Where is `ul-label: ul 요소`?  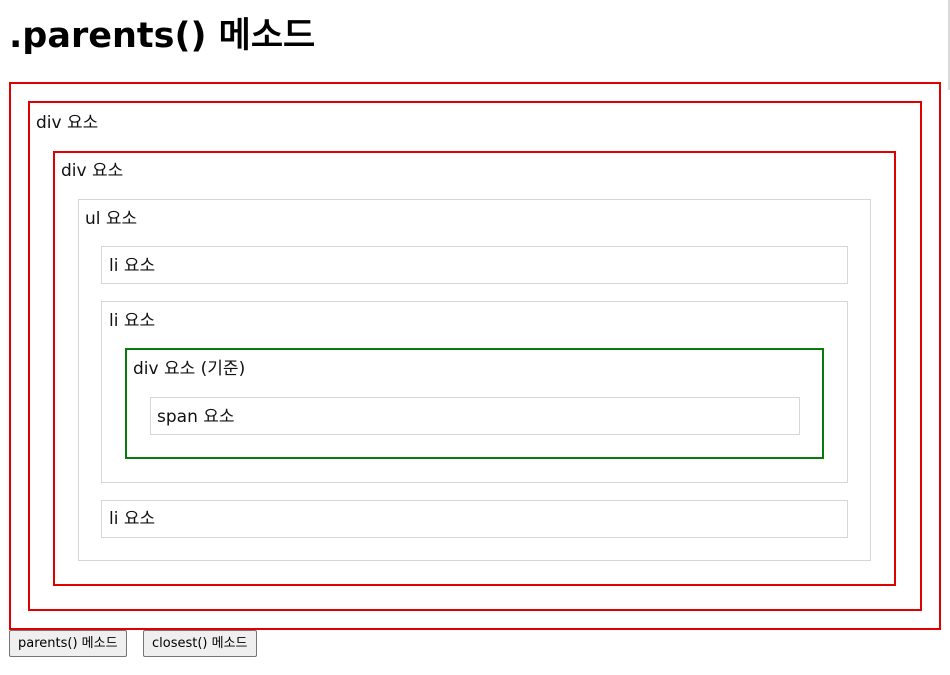
ul-label: ul 요소 is located at coordinates (111, 219).